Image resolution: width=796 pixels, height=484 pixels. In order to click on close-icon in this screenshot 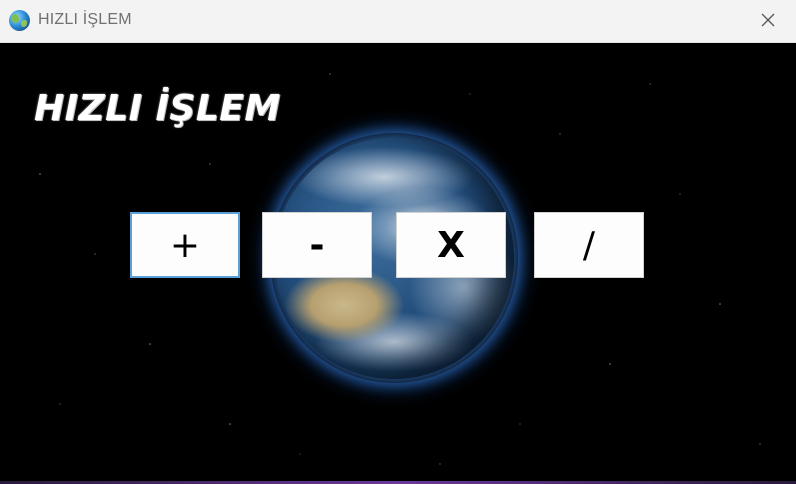, I will do `click(768, 21)`.